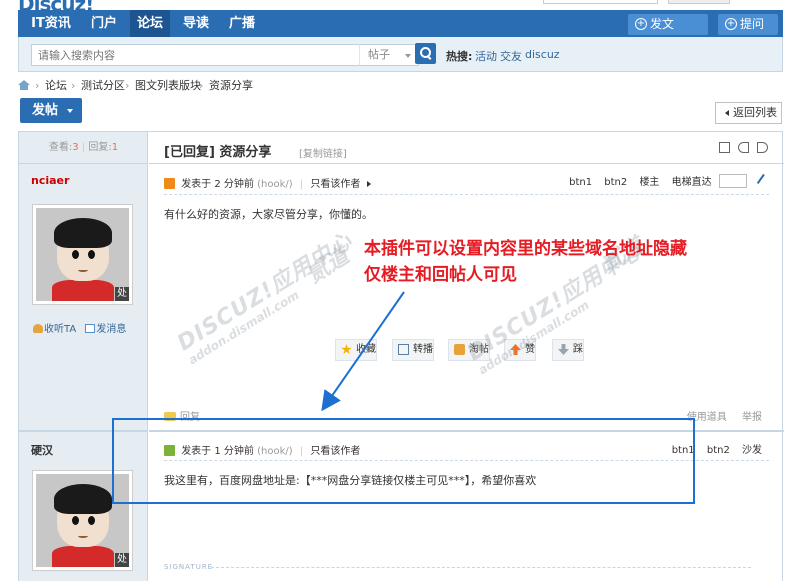 Image resolution: width=800 pixels, height=581 pixels. I want to click on like-button: 赞, so click(520, 350).